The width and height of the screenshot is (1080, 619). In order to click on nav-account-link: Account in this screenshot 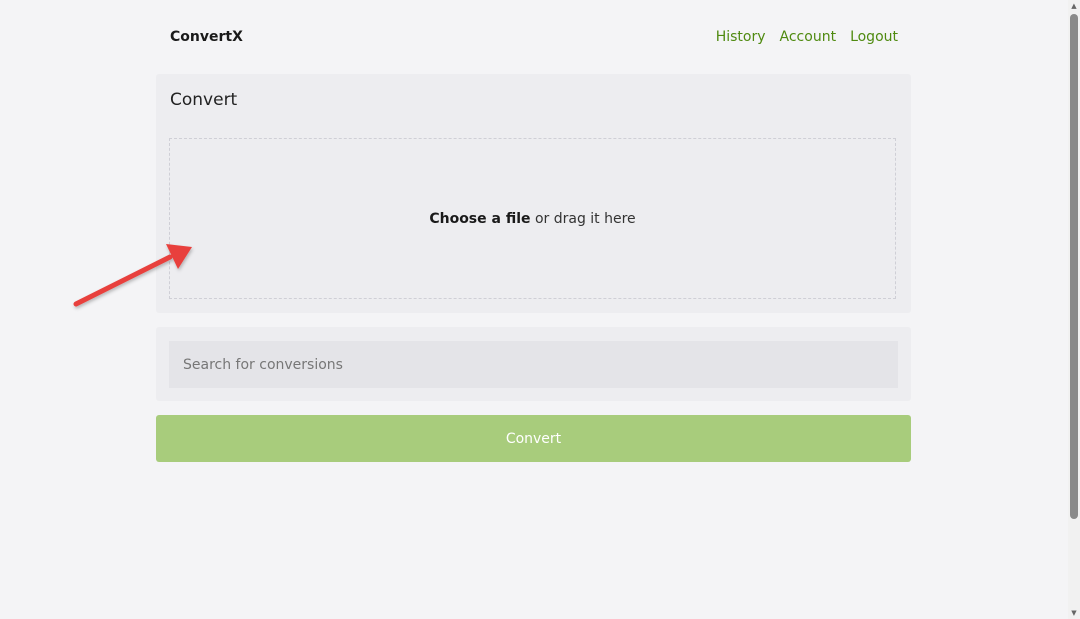, I will do `click(808, 37)`.